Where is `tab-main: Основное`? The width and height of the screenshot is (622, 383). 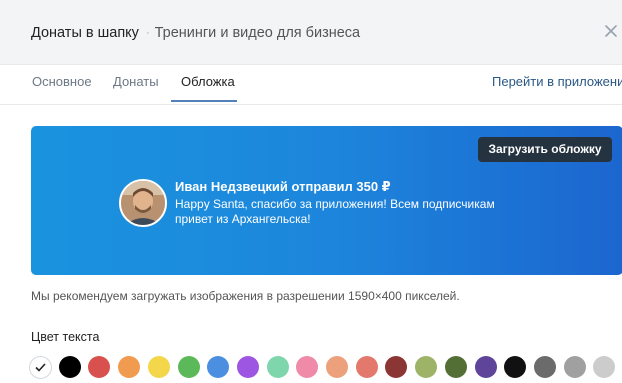
tab-main: Основное is located at coordinates (62, 81).